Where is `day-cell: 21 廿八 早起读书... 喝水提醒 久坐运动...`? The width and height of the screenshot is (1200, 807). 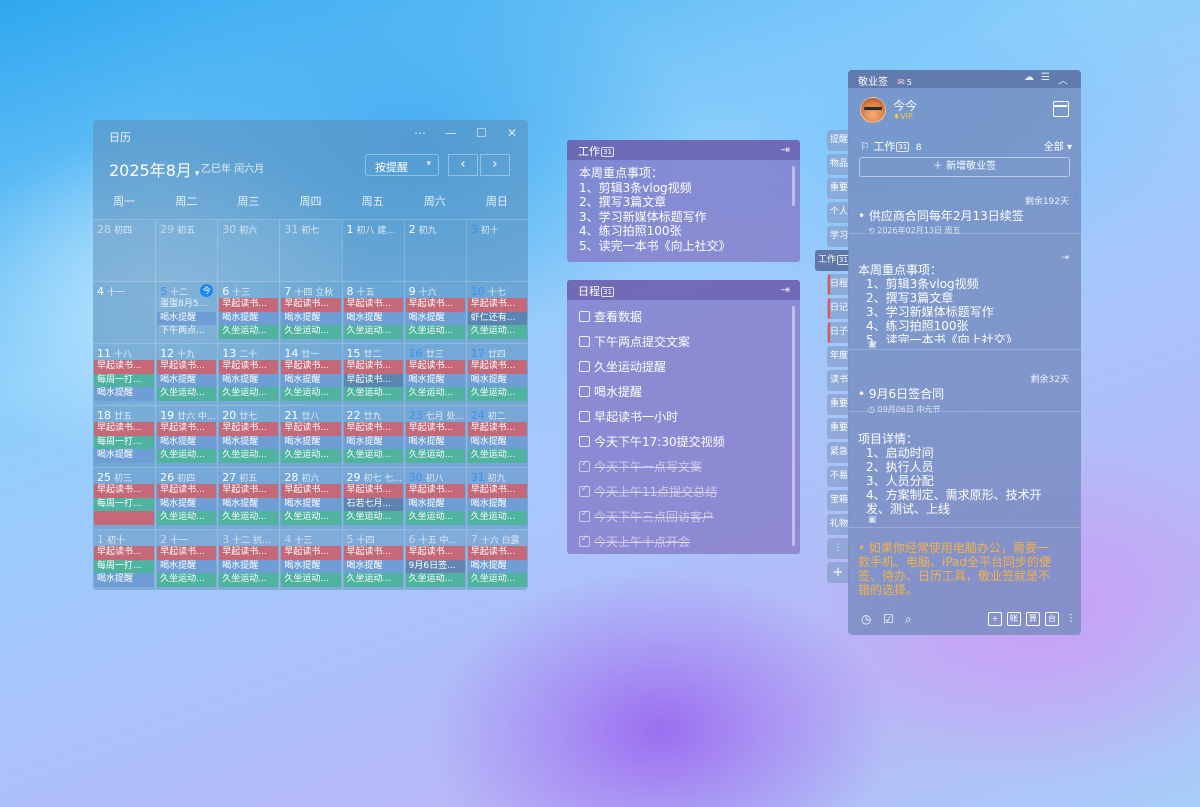
day-cell: 21 廿八 早起读书... 喝水提醒 久坐运动... is located at coordinates (310, 437).